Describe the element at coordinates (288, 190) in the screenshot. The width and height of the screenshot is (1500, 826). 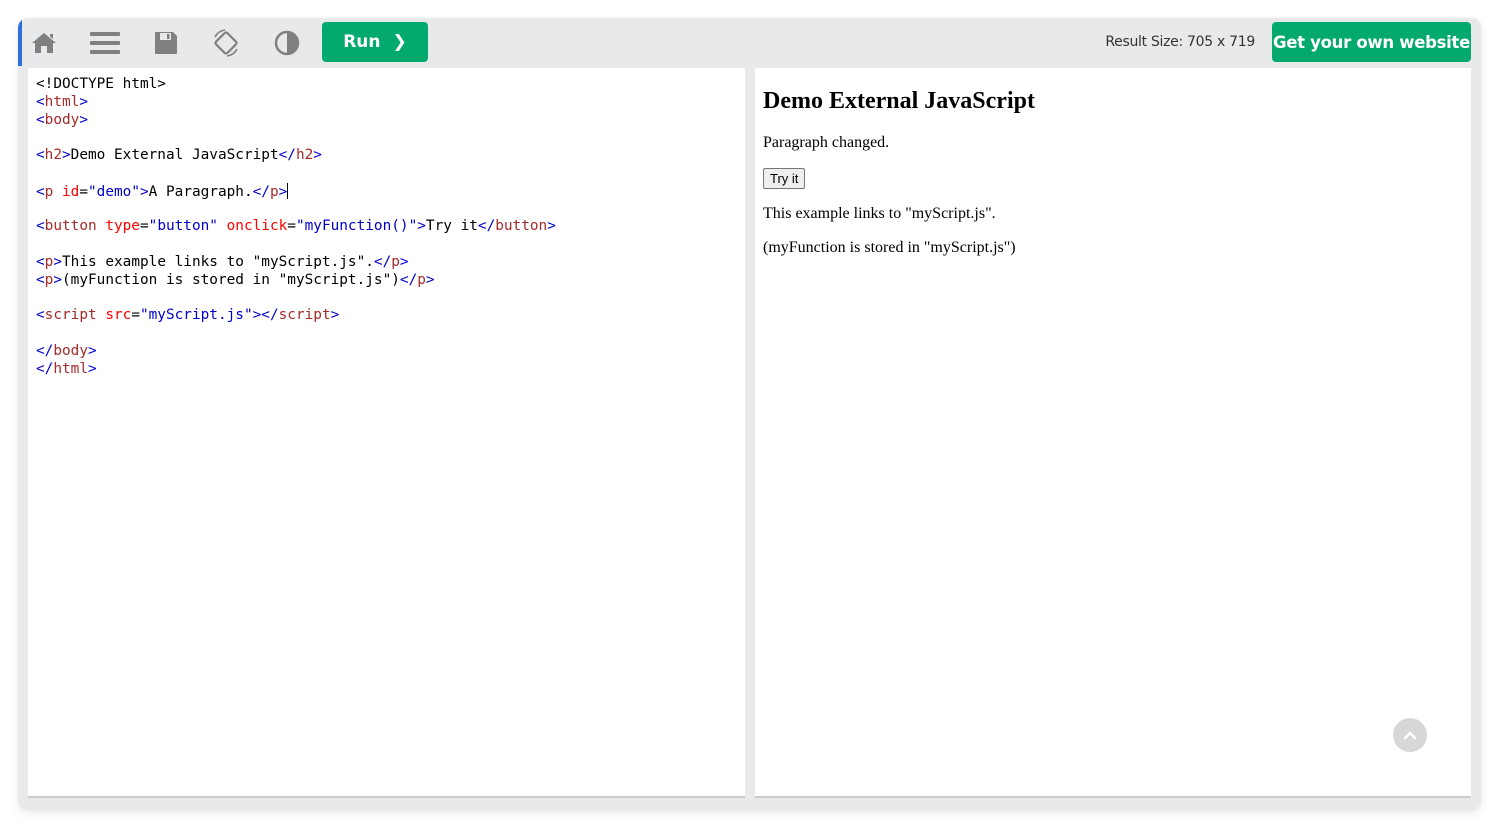
I see `text-caret` at that location.